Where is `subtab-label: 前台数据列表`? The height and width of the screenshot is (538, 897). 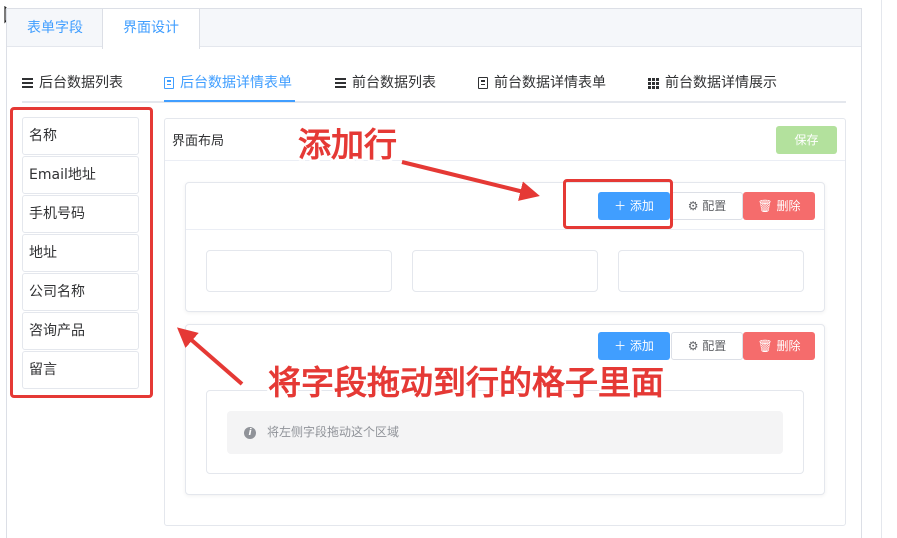 subtab-label: 前台数据列表 is located at coordinates (394, 83).